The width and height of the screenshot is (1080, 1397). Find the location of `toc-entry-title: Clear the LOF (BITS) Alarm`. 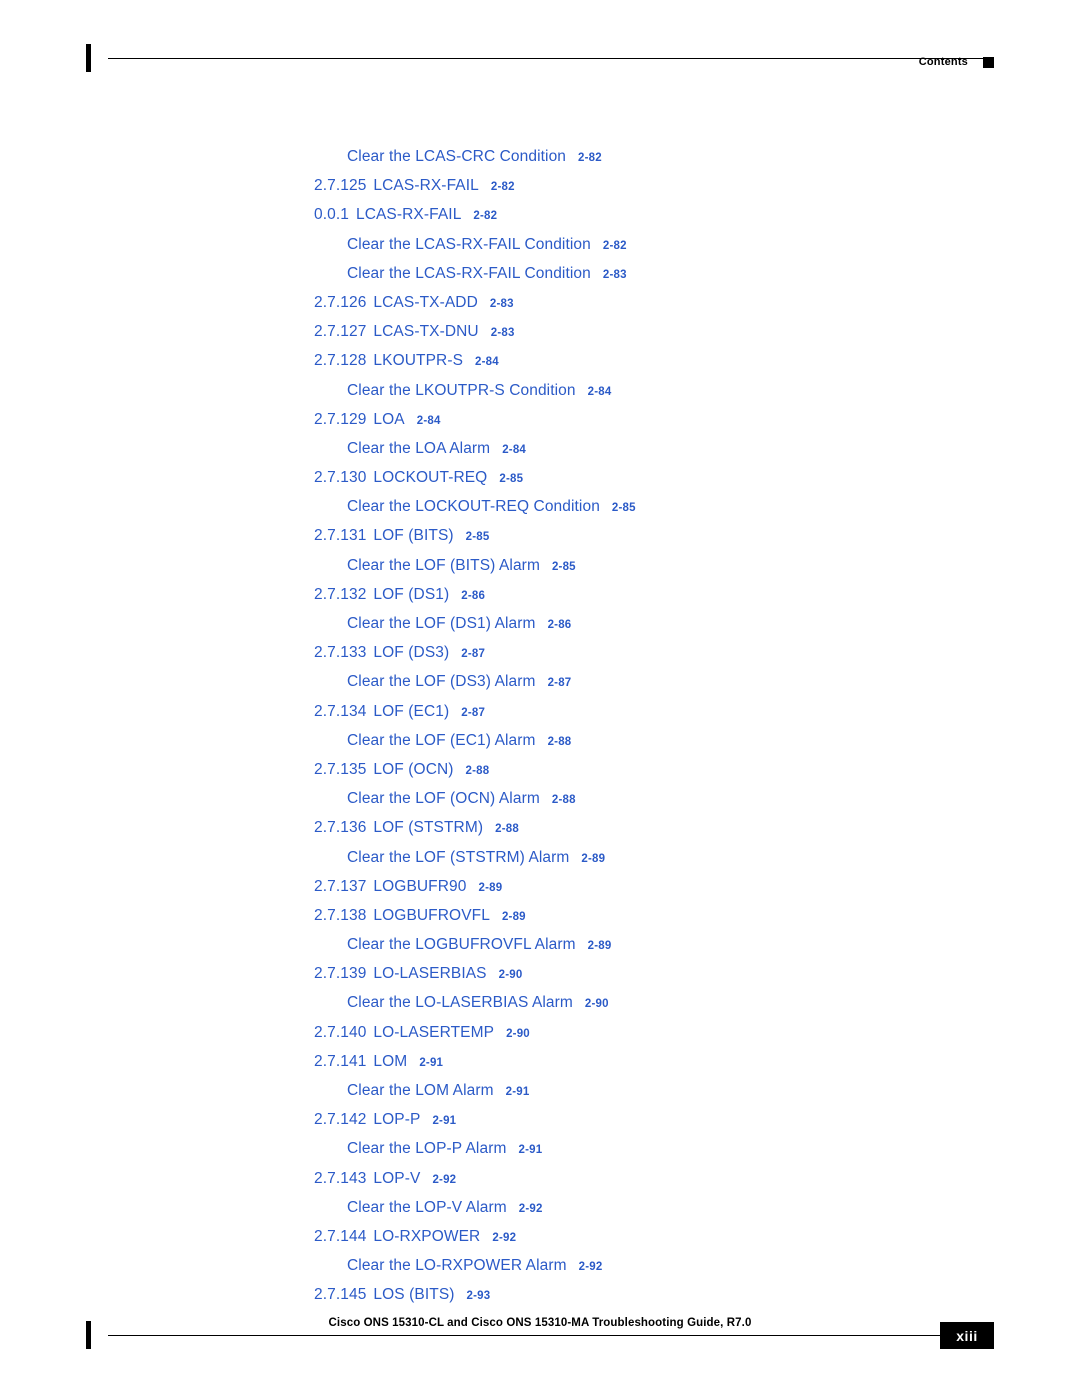

toc-entry-title: Clear the LOF (BITS) Alarm is located at coordinates (443, 565).